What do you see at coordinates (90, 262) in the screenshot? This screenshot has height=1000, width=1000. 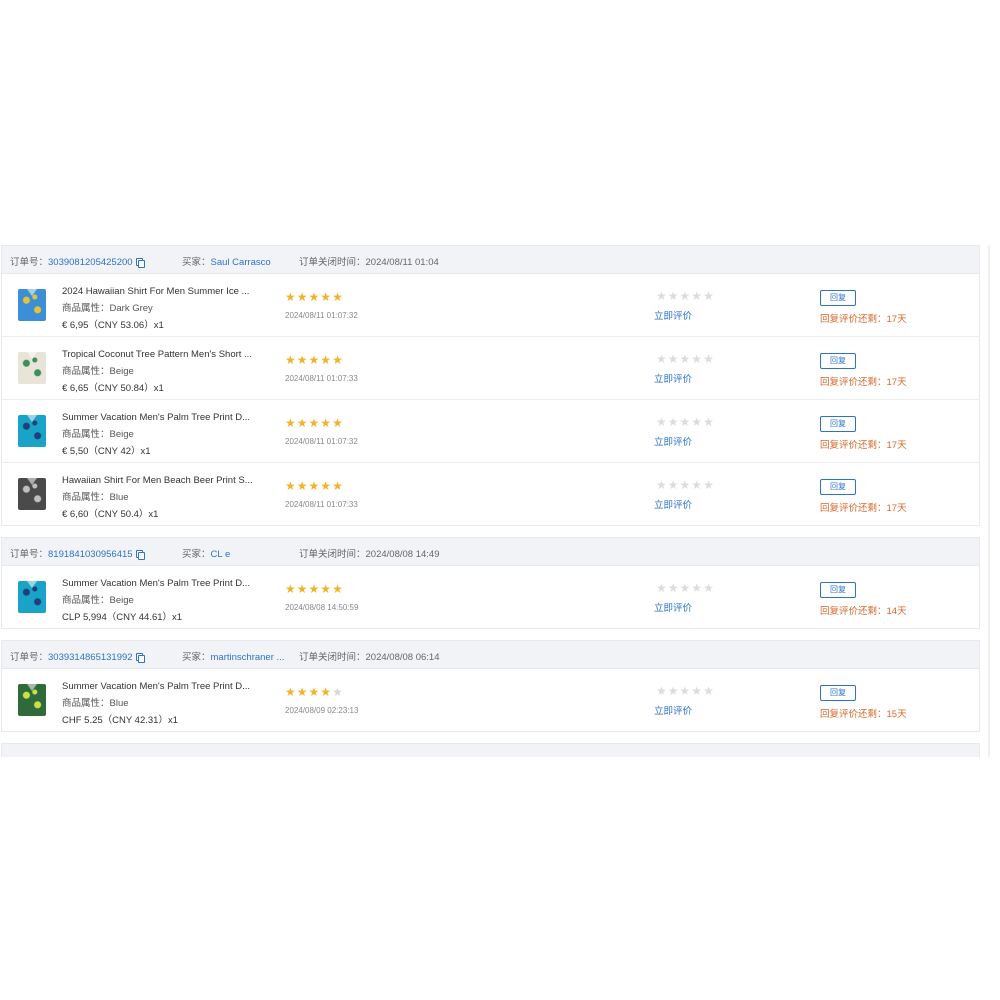 I see `order-number-link: 3039081205425200` at bounding box center [90, 262].